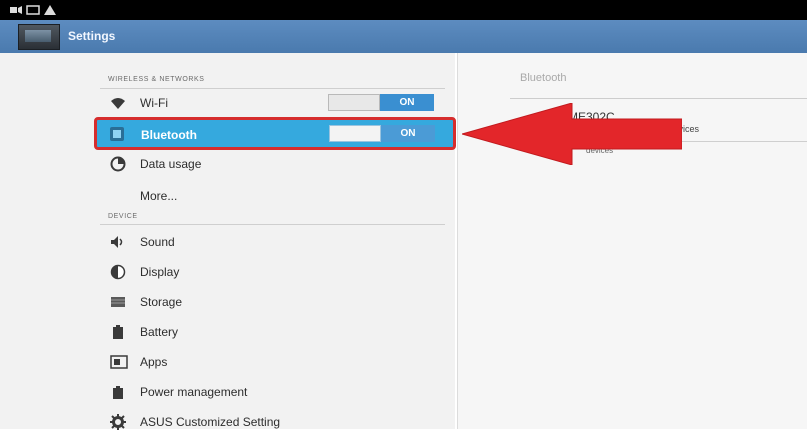  Describe the element at coordinates (194, 392) in the screenshot. I see `settings-item-label: Power management` at that location.